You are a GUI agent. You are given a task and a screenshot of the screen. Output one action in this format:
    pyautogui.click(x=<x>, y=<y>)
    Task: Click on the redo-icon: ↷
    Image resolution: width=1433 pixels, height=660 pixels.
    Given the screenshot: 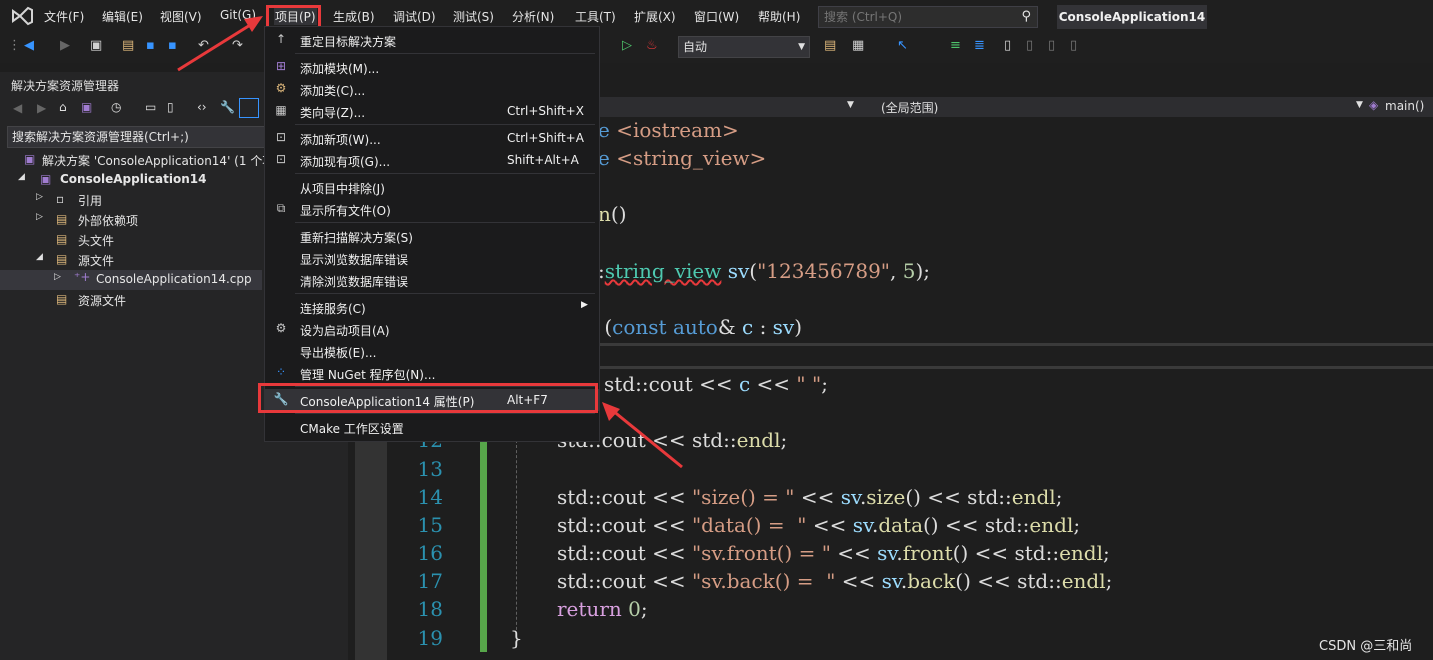 What is the action you would take?
    pyautogui.click(x=237, y=45)
    